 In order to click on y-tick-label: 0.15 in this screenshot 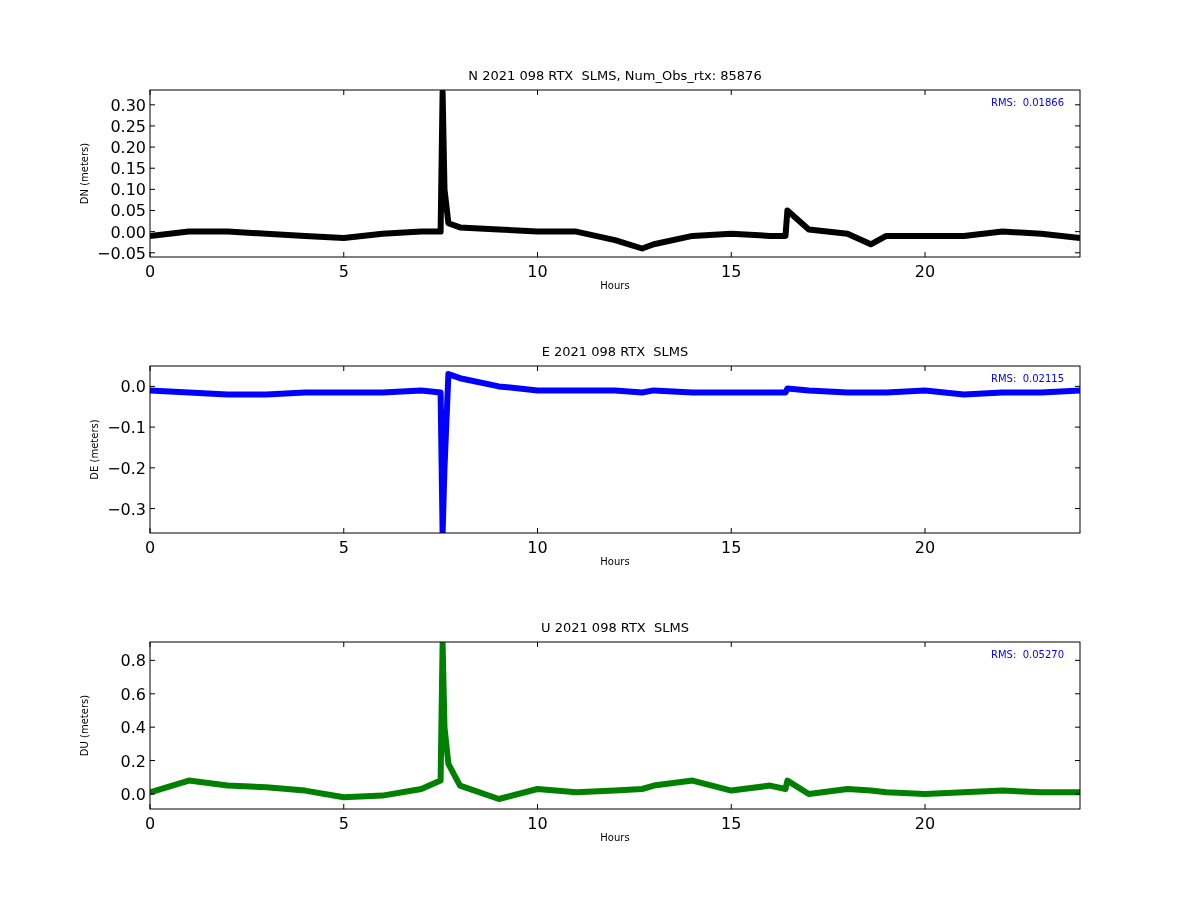, I will do `click(128, 169)`.